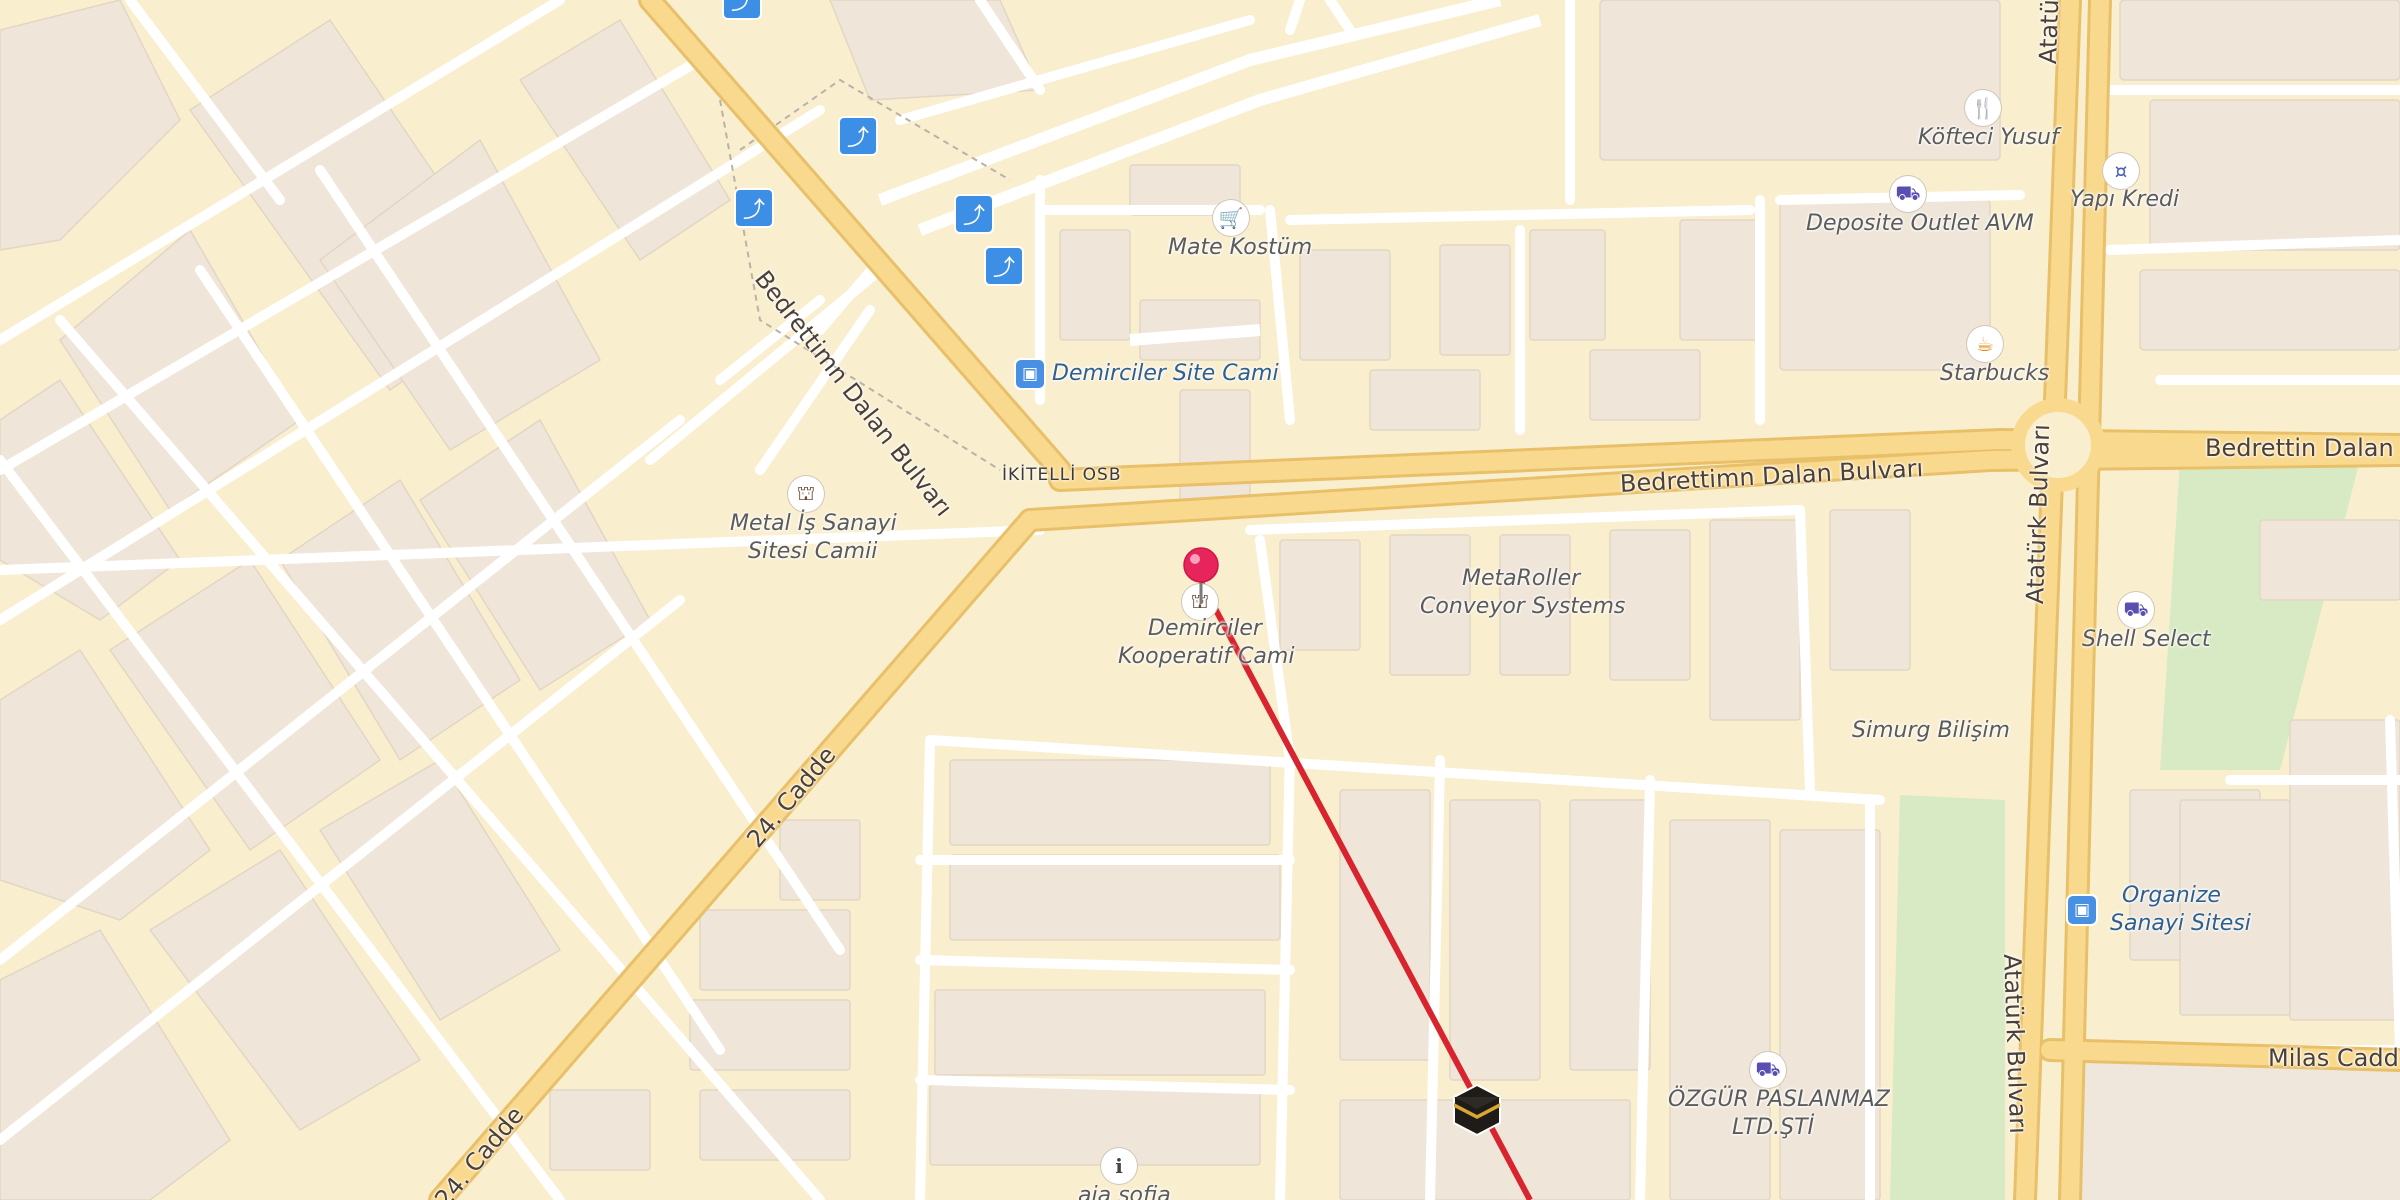 Image resolution: width=2400 pixels, height=1200 pixels. What do you see at coordinates (2124, 200) in the screenshot?
I see `poi-label-yapi-kredi: Yapı Kredi` at bounding box center [2124, 200].